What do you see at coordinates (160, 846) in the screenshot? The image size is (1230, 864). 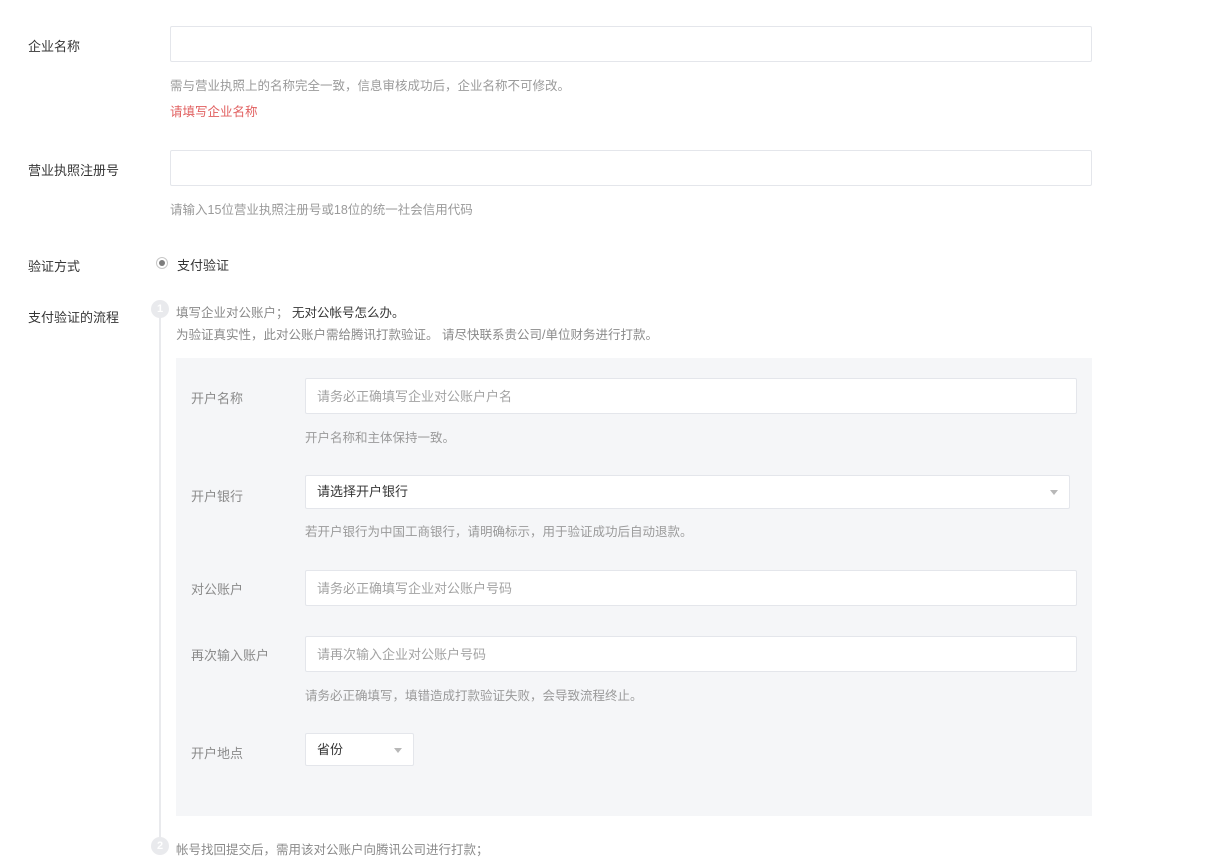 I see `step-2-badge: 2` at bounding box center [160, 846].